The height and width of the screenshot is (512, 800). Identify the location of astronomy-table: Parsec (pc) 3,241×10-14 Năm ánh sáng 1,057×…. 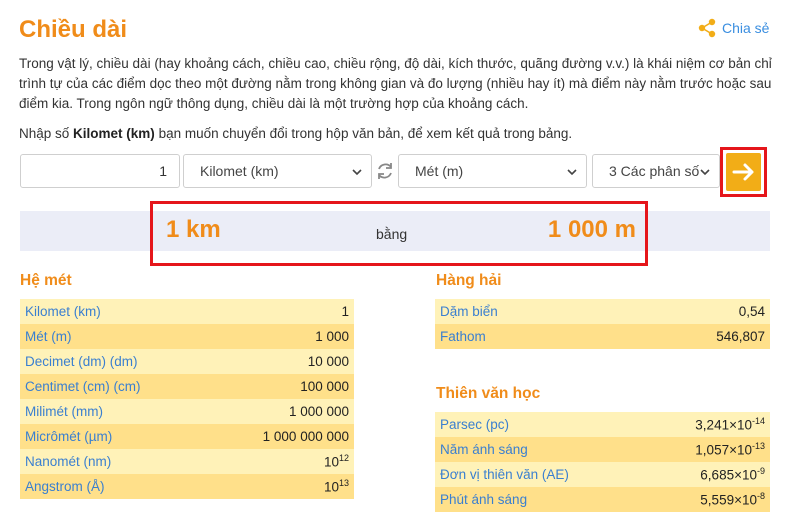
(602, 462).